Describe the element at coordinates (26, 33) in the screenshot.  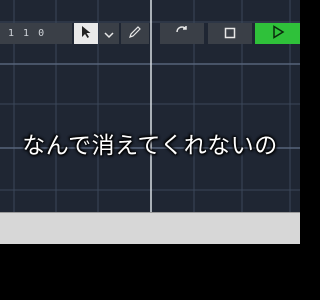
I see `position-beat: 1` at that location.